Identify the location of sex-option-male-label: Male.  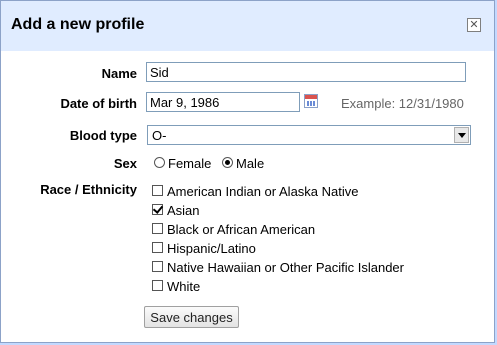
(250, 163).